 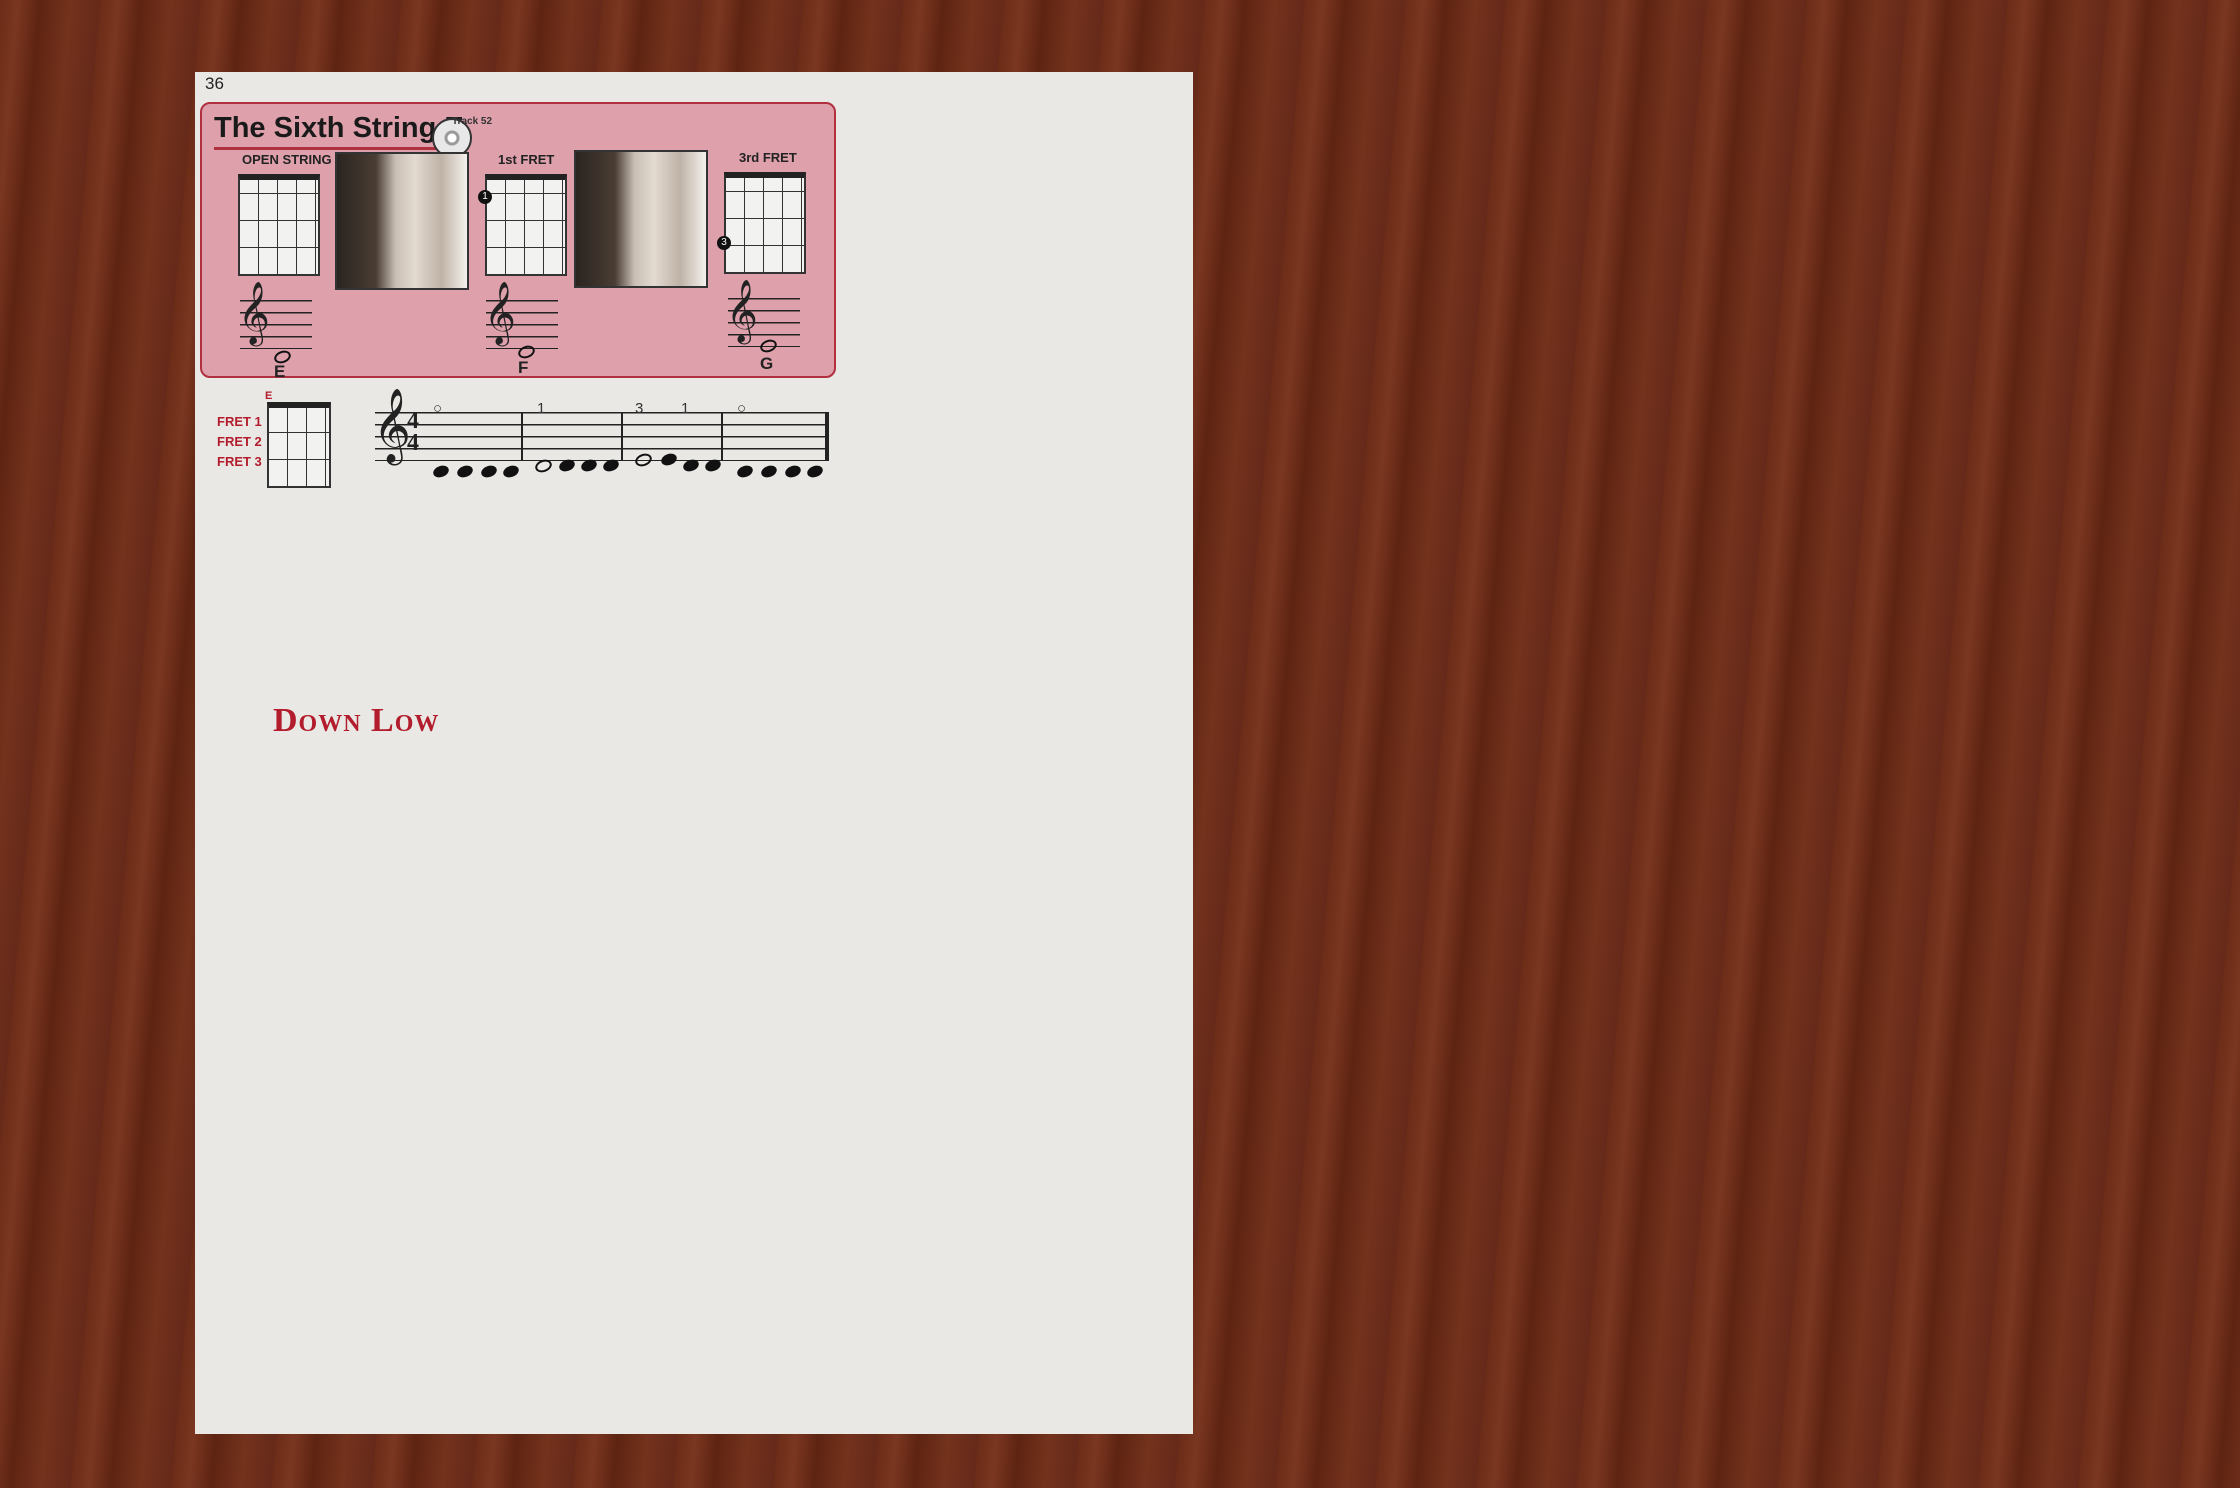 What do you see at coordinates (472, 121) in the screenshot?
I see `track-label: Track 52` at bounding box center [472, 121].